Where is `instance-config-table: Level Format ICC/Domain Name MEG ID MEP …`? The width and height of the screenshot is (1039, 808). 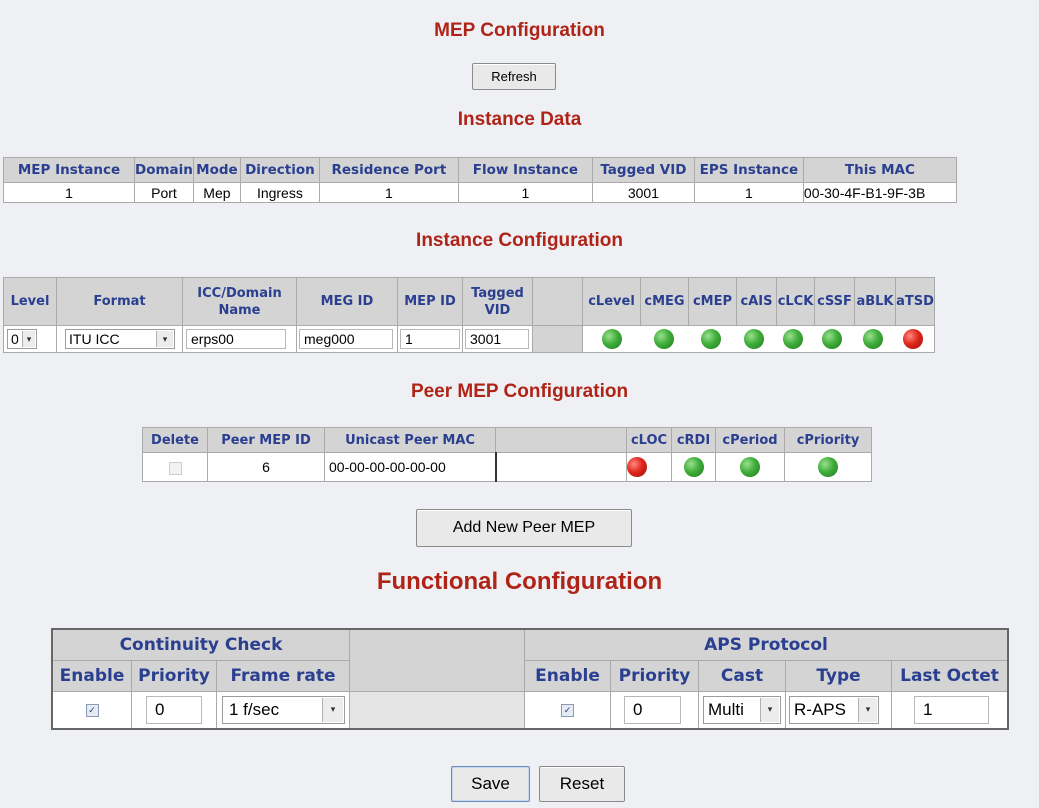
instance-config-table: Level Format ICC/Domain Name MEG ID MEP … is located at coordinates (469, 315).